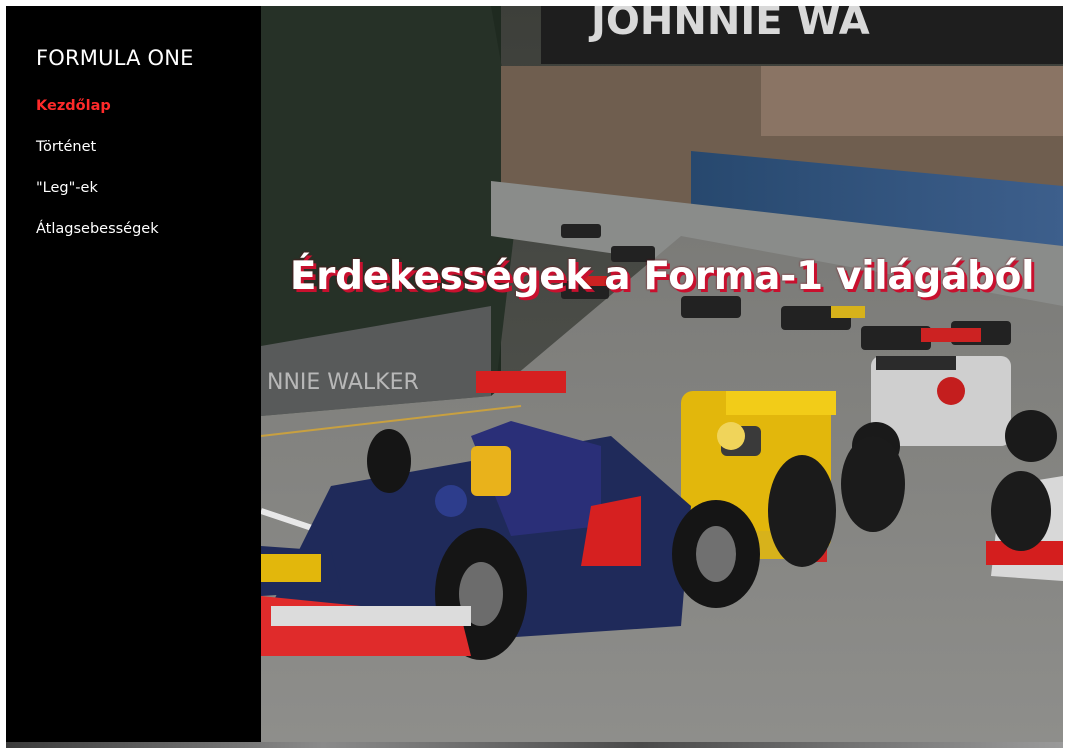 Image resolution: width=1068 pixels, height=750 pixels. I want to click on banner-sign: JOHNNIE WA, so click(729, 25).